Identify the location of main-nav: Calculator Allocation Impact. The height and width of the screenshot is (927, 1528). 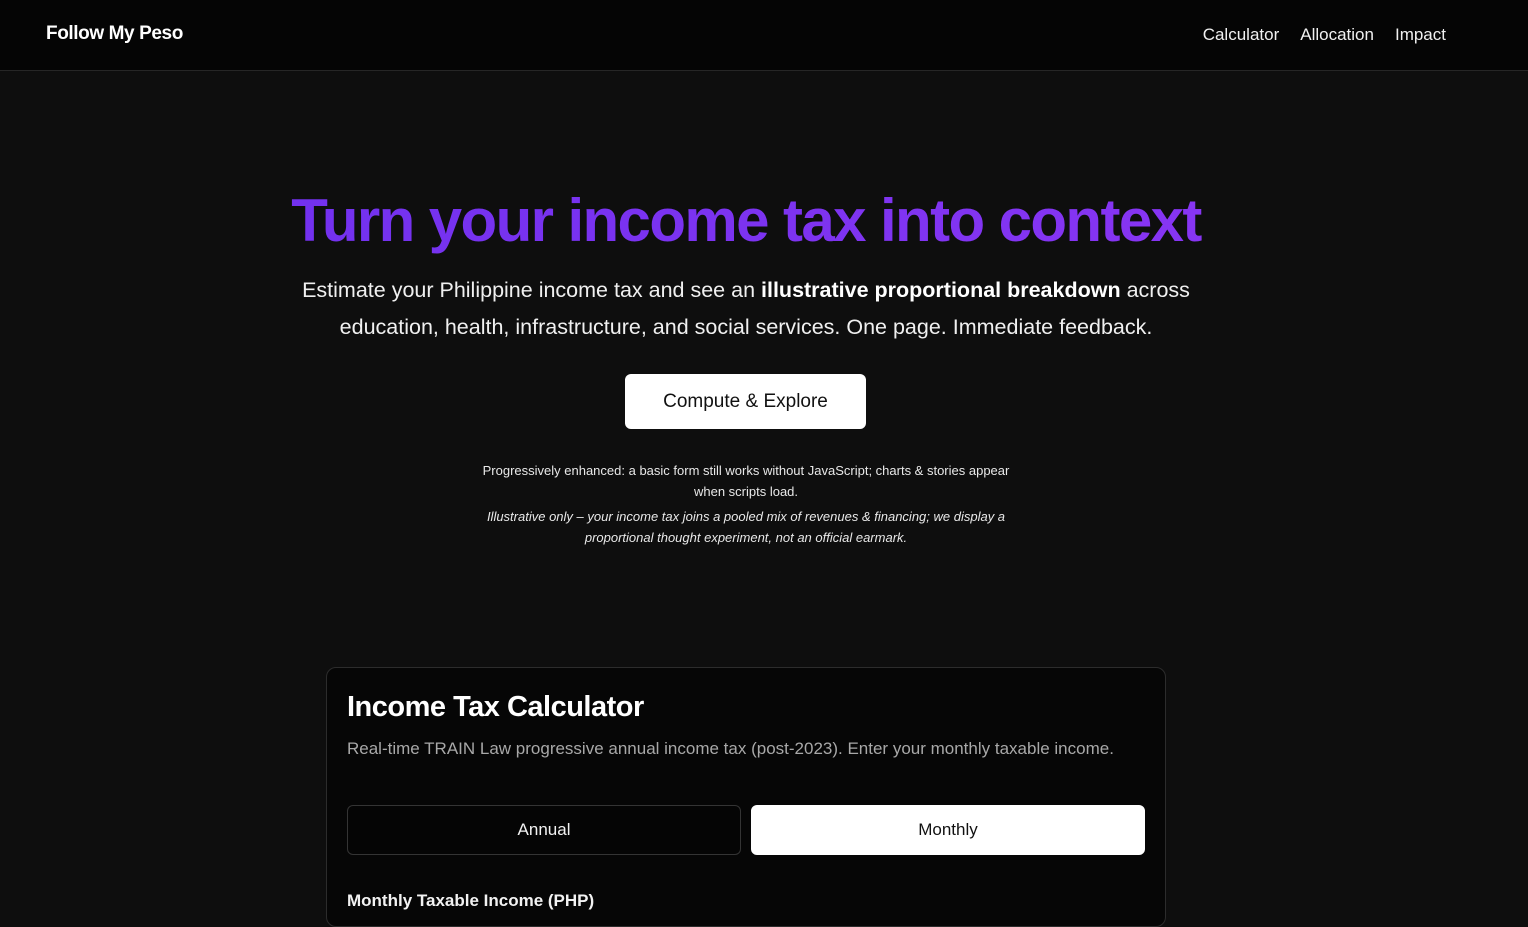
(1324, 35).